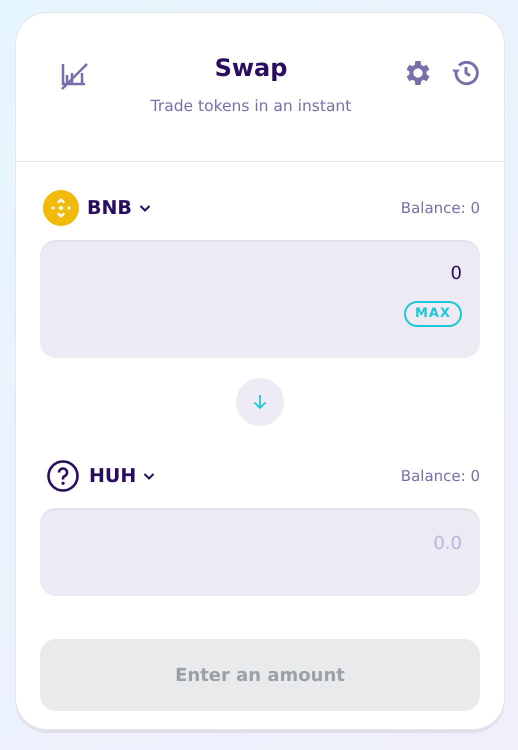 Image resolution: width=518 pixels, height=750 pixels. I want to click on amount-input: 0, so click(260, 273).